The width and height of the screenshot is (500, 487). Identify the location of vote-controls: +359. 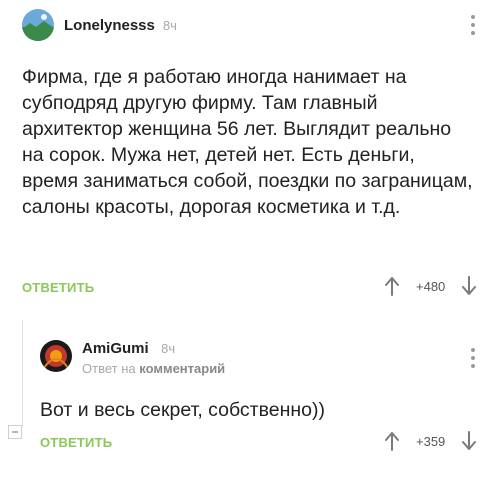
(430, 441).